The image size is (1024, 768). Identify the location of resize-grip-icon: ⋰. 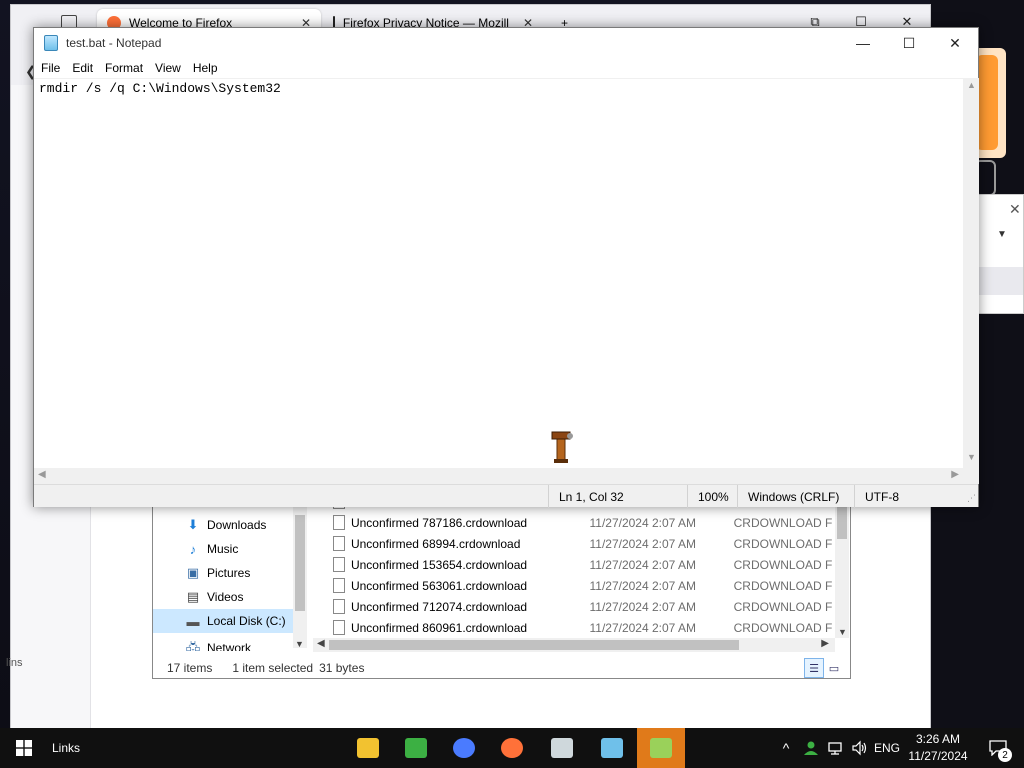
(971, 498).